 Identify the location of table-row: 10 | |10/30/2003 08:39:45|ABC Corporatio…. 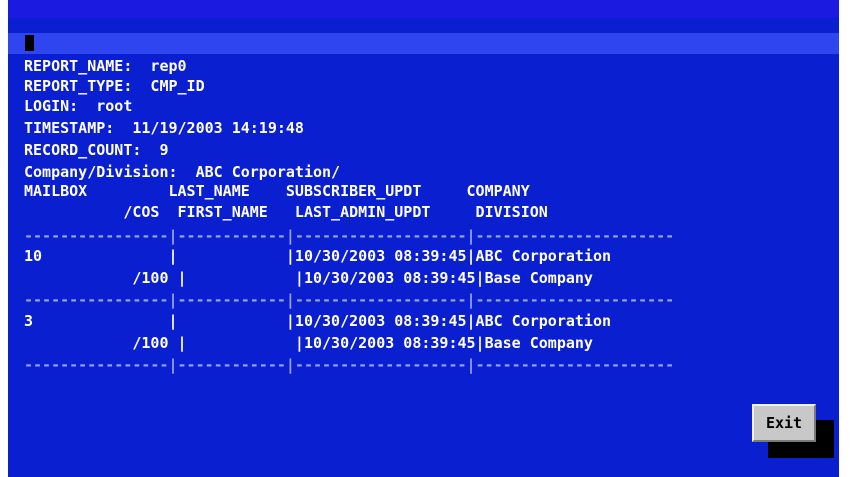
(317, 256).